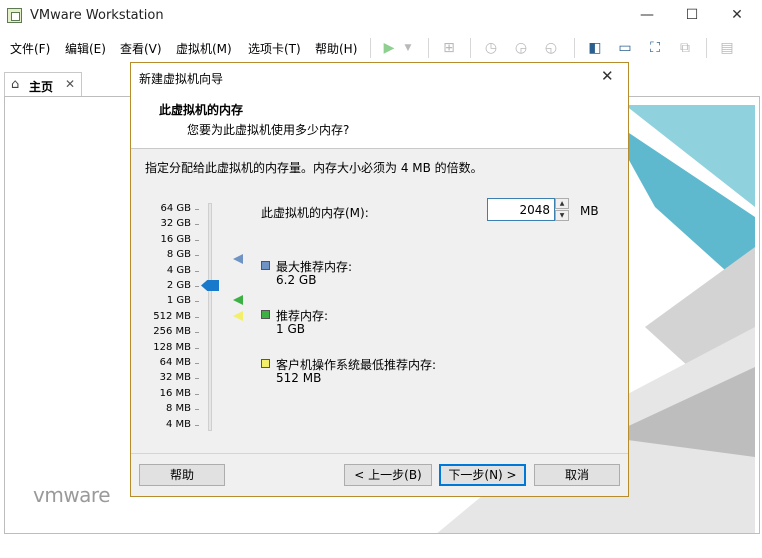  What do you see at coordinates (692, 15) in the screenshot?
I see `maximize-button: ☐` at bounding box center [692, 15].